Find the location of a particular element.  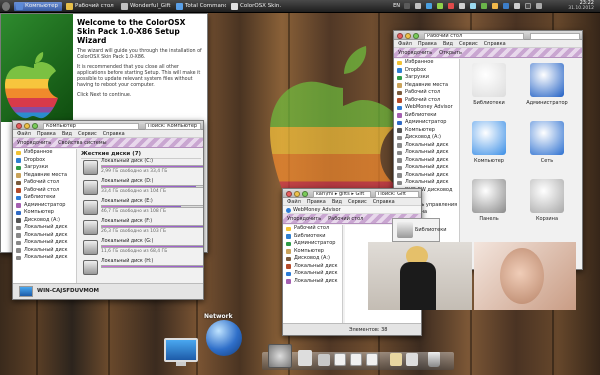

nav-item: Недавние места is located at coordinates (44, 176).